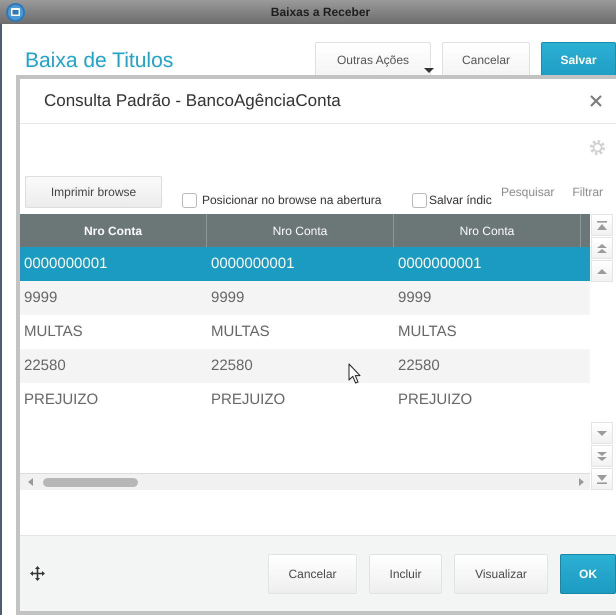  What do you see at coordinates (37, 573) in the screenshot?
I see `move-icon` at bounding box center [37, 573].